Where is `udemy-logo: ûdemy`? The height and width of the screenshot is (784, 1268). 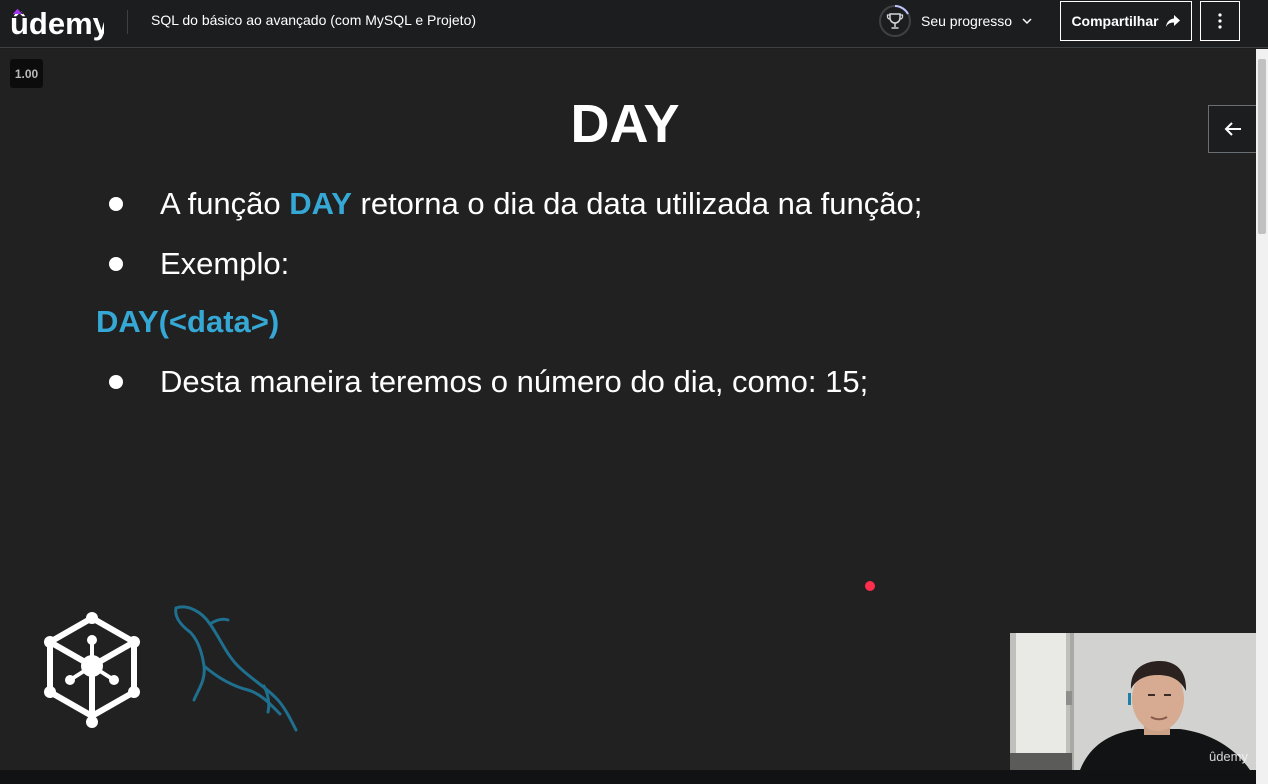 udemy-logo: ûdemy is located at coordinates (57, 22).